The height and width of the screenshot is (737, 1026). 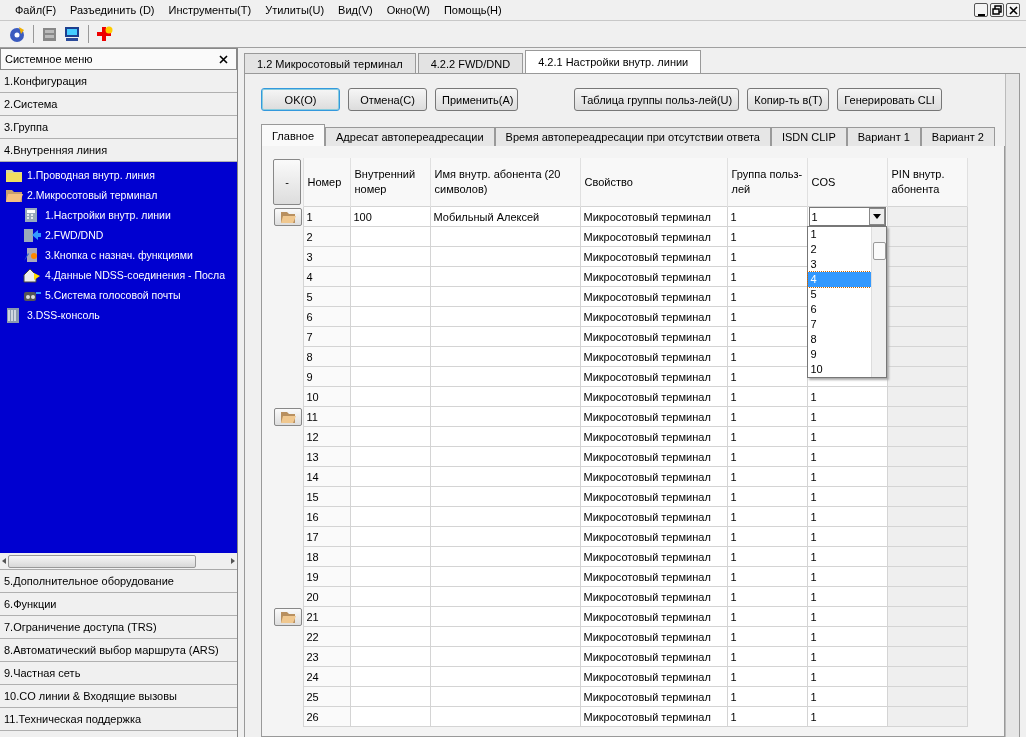 I want to click on action-button: Копир-ть в(T), so click(x=788, y=99).